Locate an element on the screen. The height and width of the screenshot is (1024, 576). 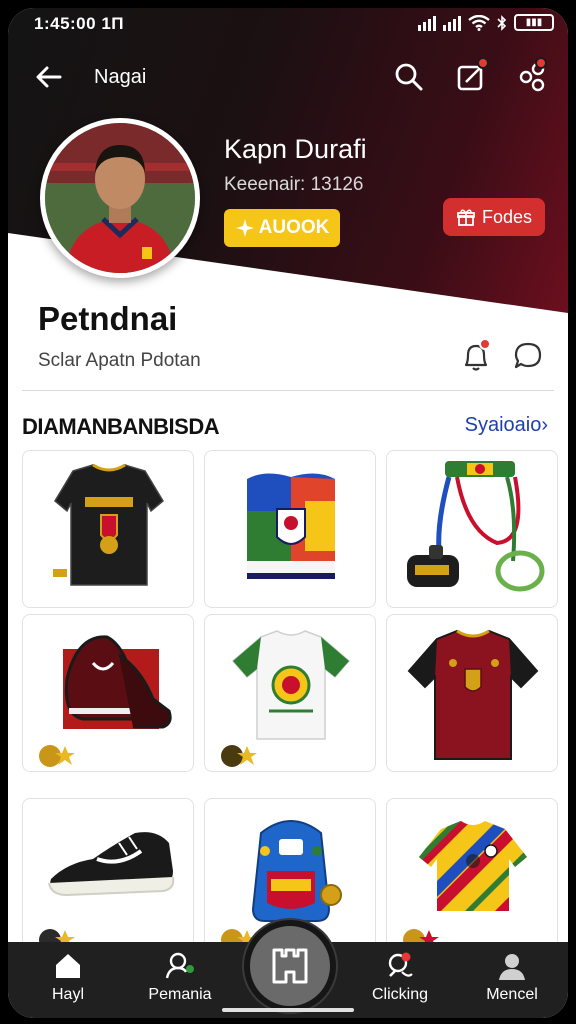
home-indicator is located at coordinates (288, 1010).